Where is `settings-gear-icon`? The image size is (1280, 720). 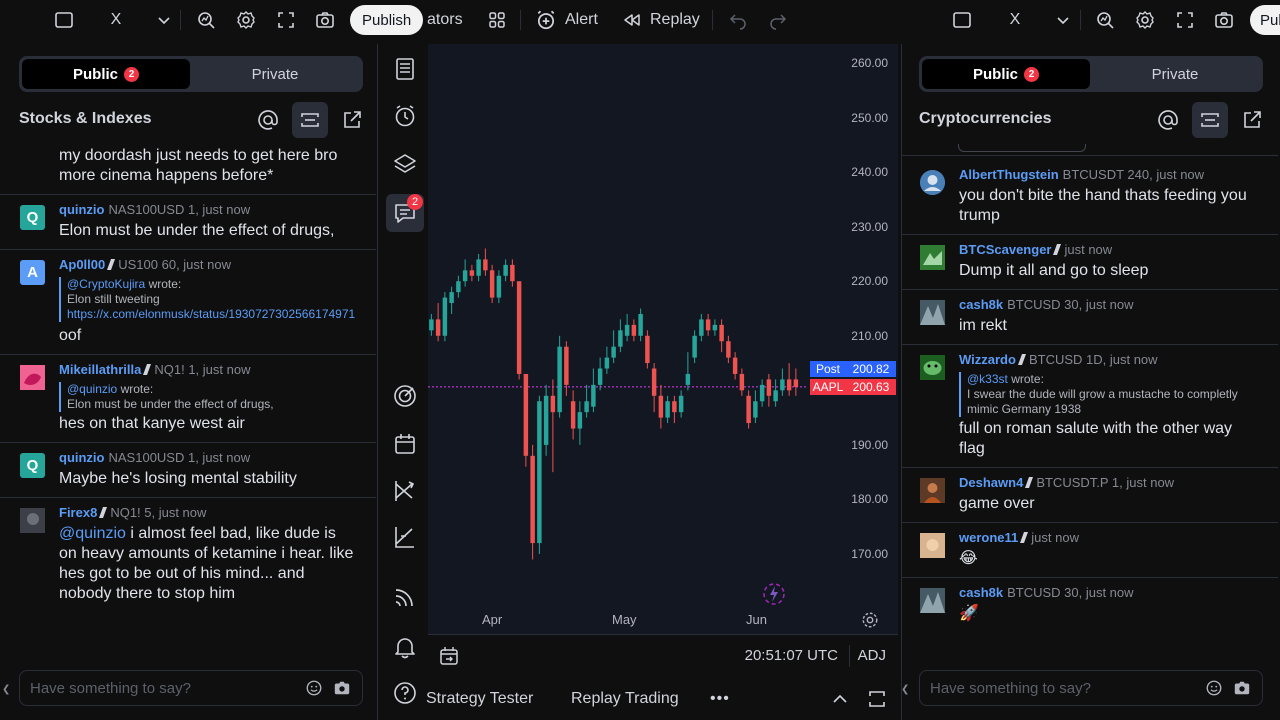
settings-gear-icon is located at coordinates (246, 20).